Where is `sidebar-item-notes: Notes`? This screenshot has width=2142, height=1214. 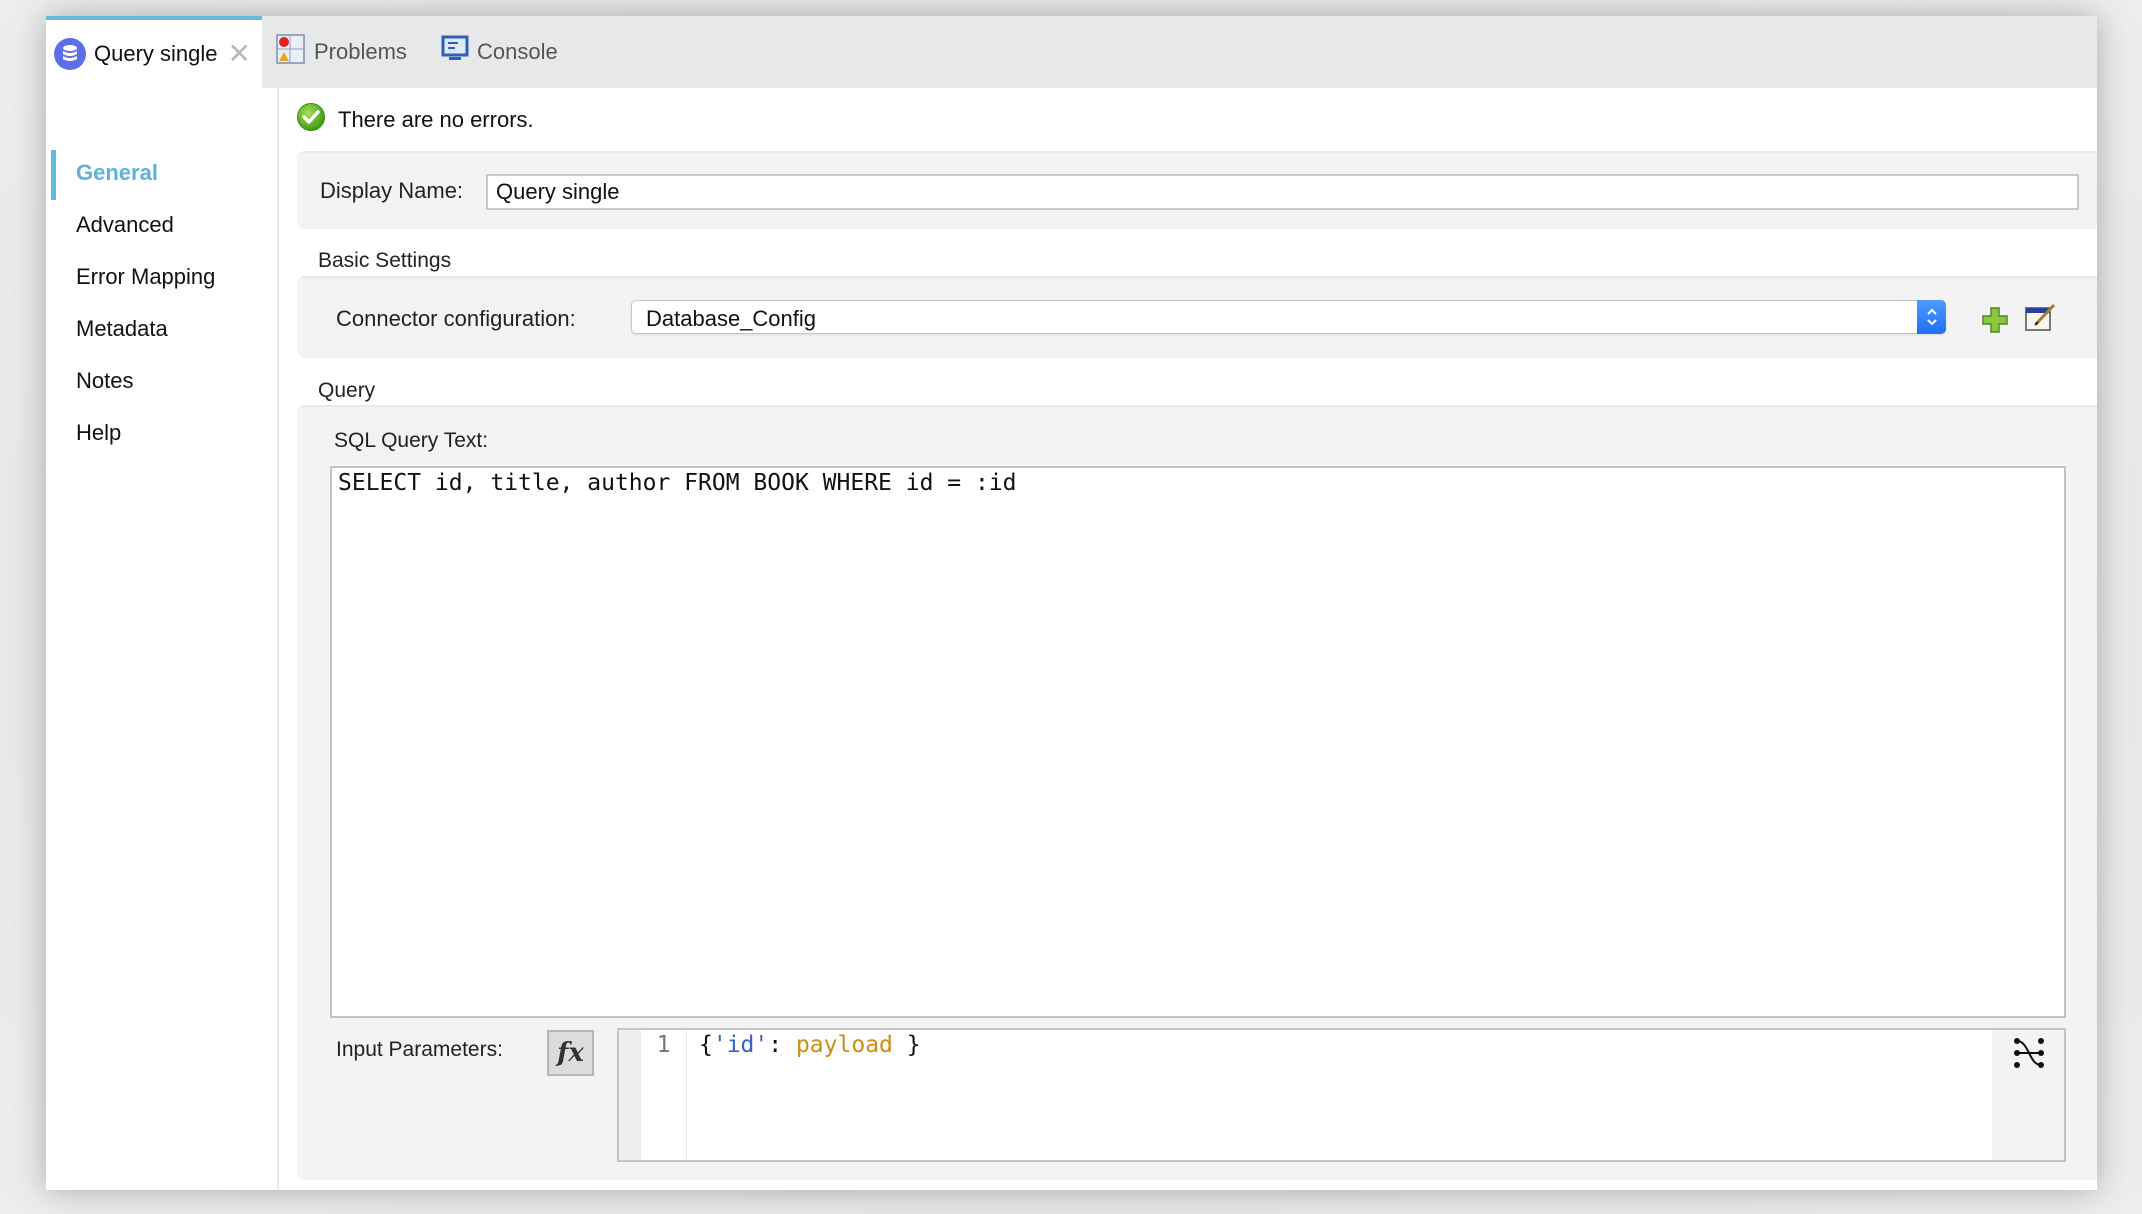
sidebar-item-notes: Notes is located at coordinates (104, 381).